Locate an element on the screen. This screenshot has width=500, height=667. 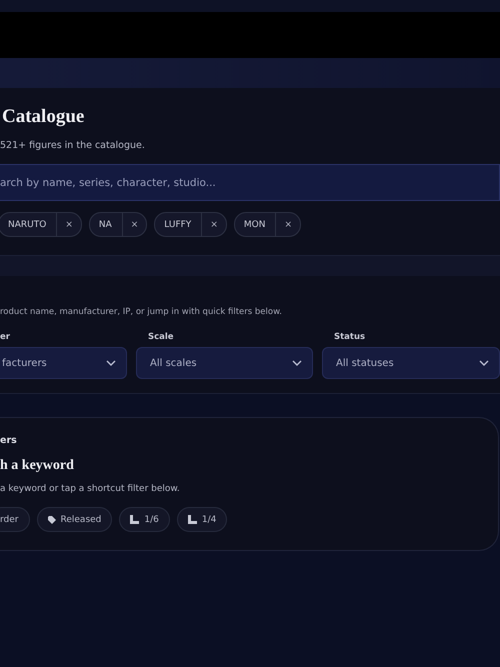
shortcut-chip: 1/6 is located at coordinates (144, 519).